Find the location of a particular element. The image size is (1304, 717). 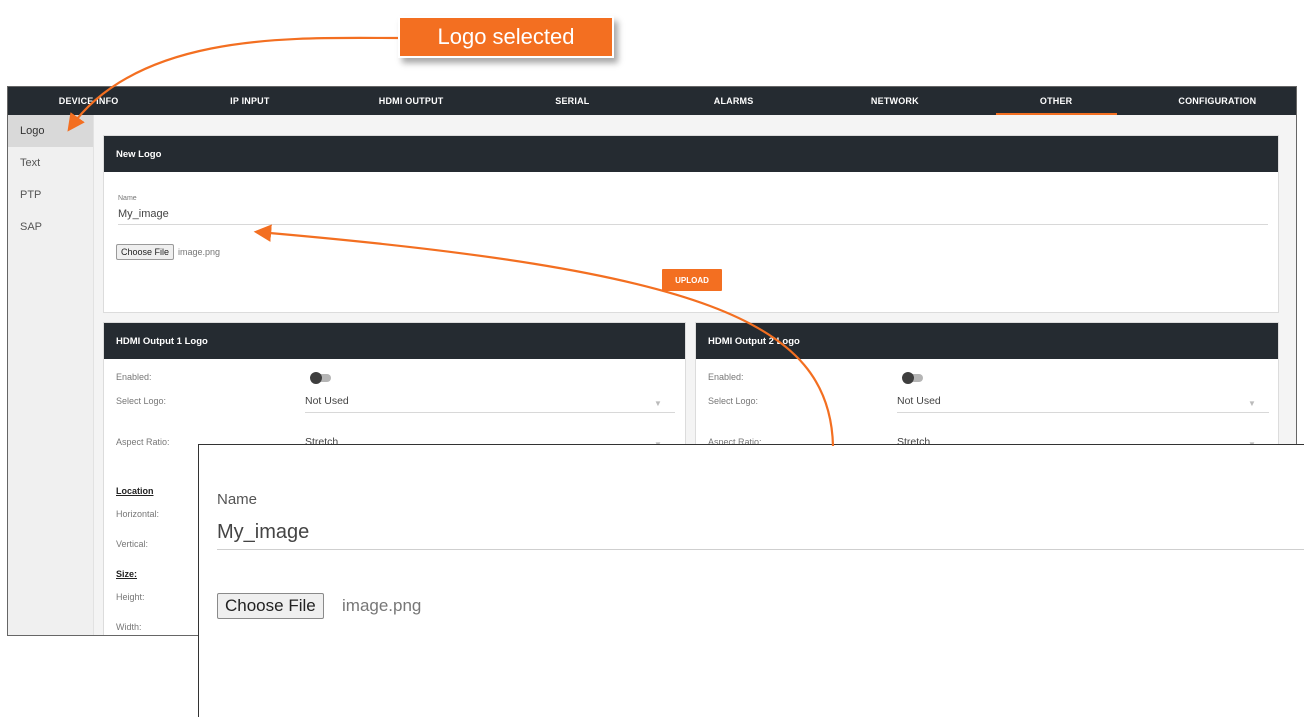

tab-device-info: DEVICE INFO is located at coordinates (88, 101).